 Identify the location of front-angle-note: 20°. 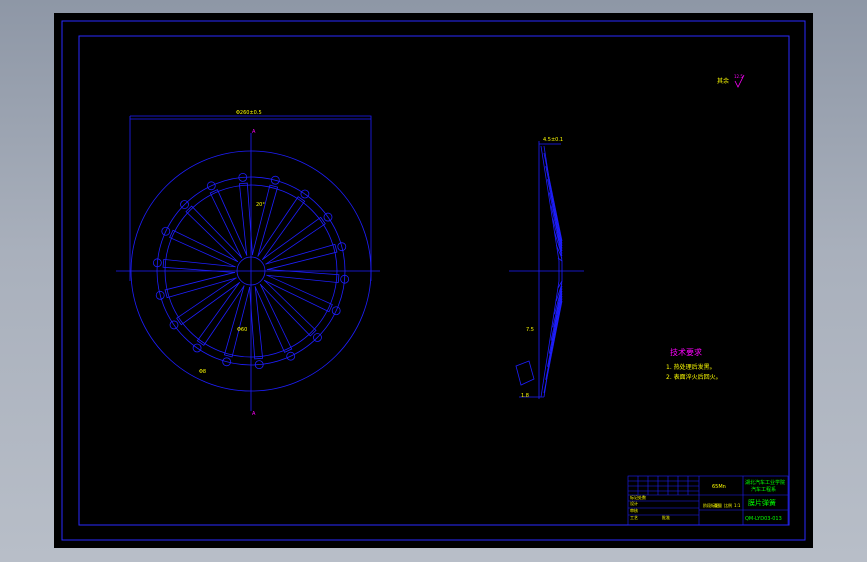
(260, 205).